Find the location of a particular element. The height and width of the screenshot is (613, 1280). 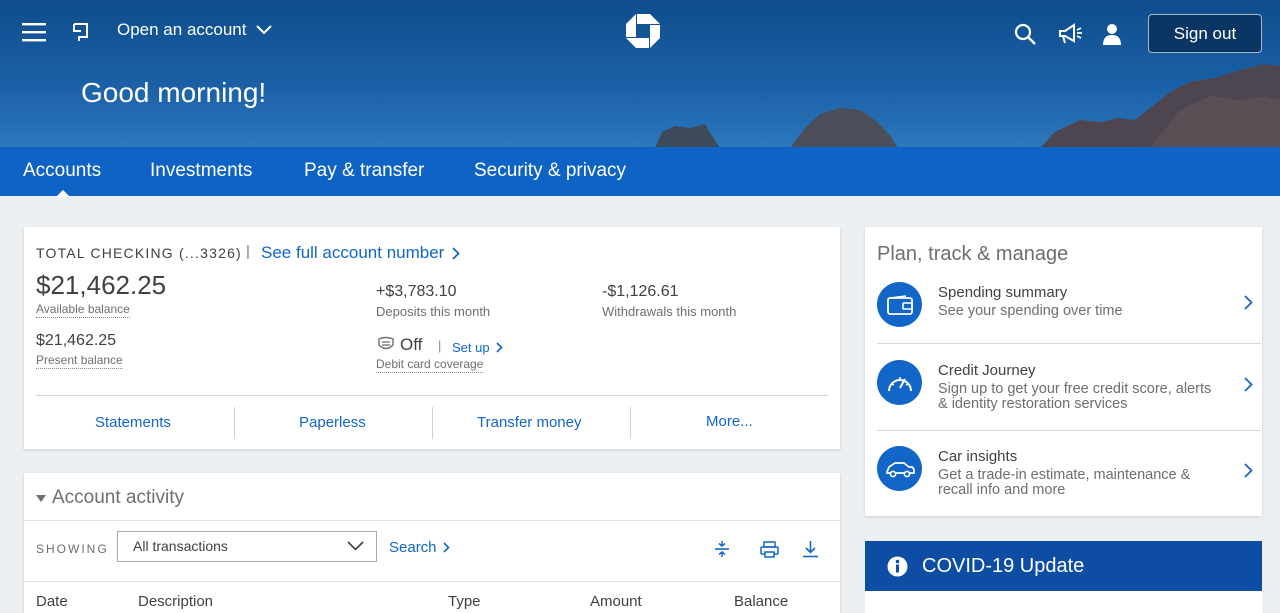

chase-logo-icon is located at coordinates (643, 31).